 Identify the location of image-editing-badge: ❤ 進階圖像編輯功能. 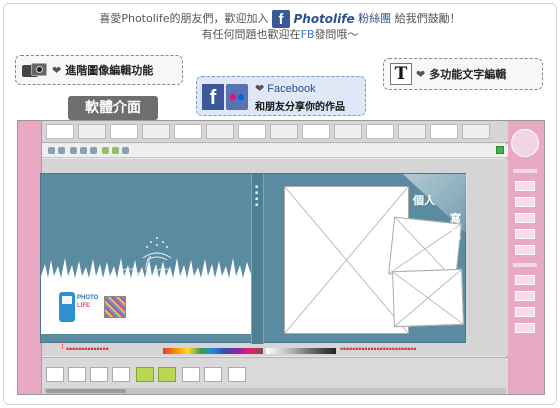
(99, 70).